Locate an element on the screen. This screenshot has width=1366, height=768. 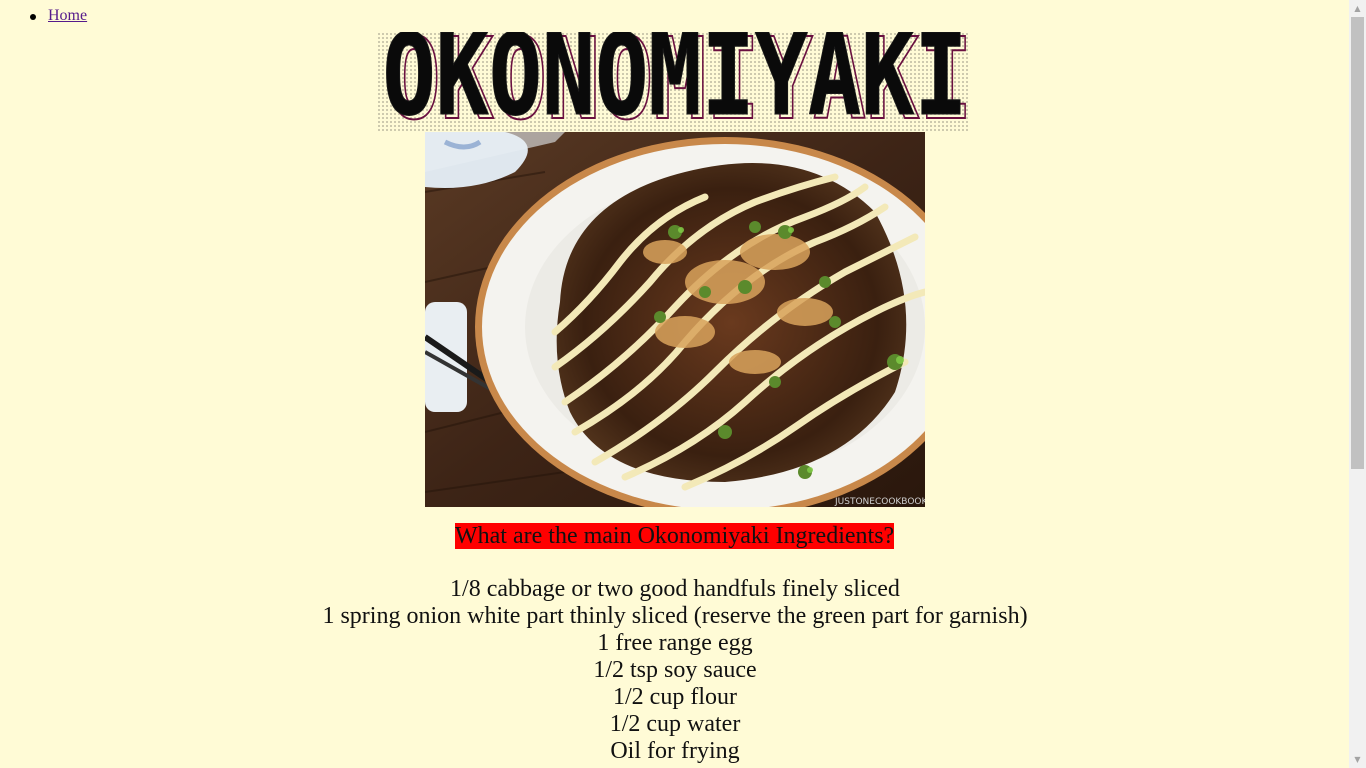
list-item: 1/2 cup water is located at coordinates (675, 724).